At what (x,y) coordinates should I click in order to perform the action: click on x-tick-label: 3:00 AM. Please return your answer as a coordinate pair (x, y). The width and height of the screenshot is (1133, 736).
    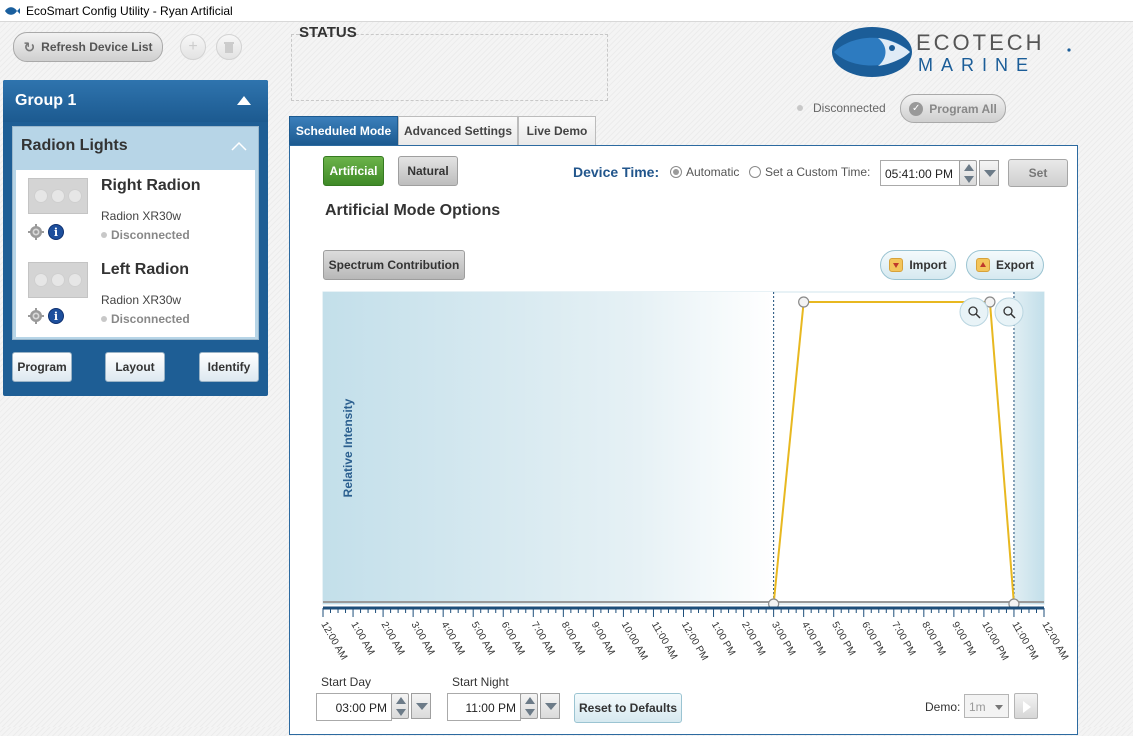
    Looking at the image, I should click on (423, 638).